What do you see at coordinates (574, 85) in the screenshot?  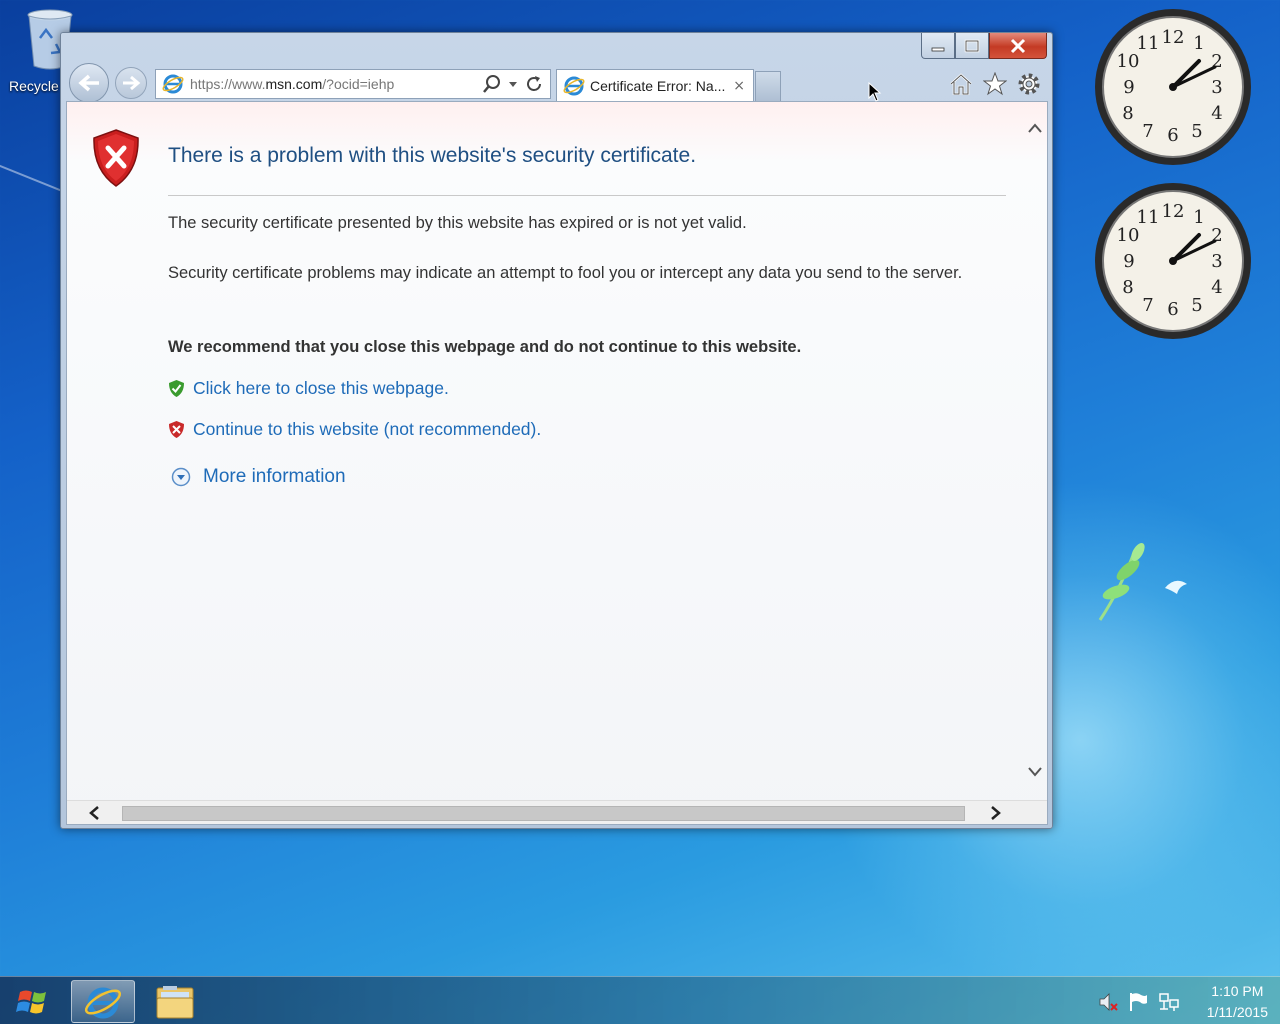 I see `ie-tab-icon` at bounding box center [574, 85].